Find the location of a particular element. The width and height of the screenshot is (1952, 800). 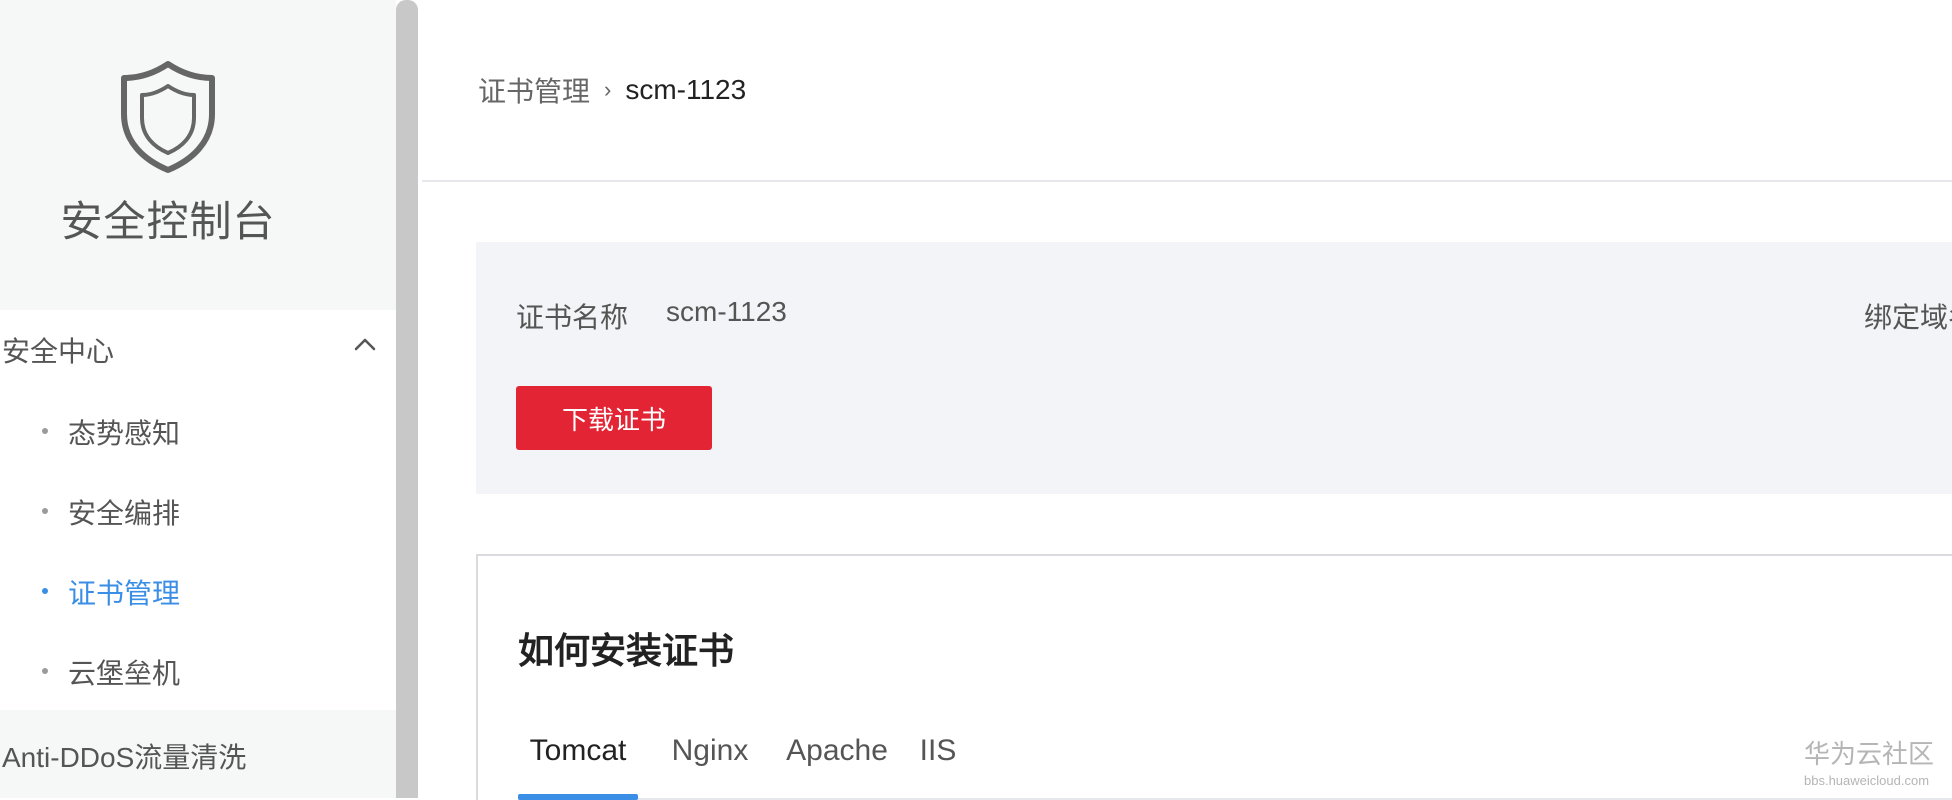

install-guide-title: 如何安装证书 is located at coordinates (626, 650).